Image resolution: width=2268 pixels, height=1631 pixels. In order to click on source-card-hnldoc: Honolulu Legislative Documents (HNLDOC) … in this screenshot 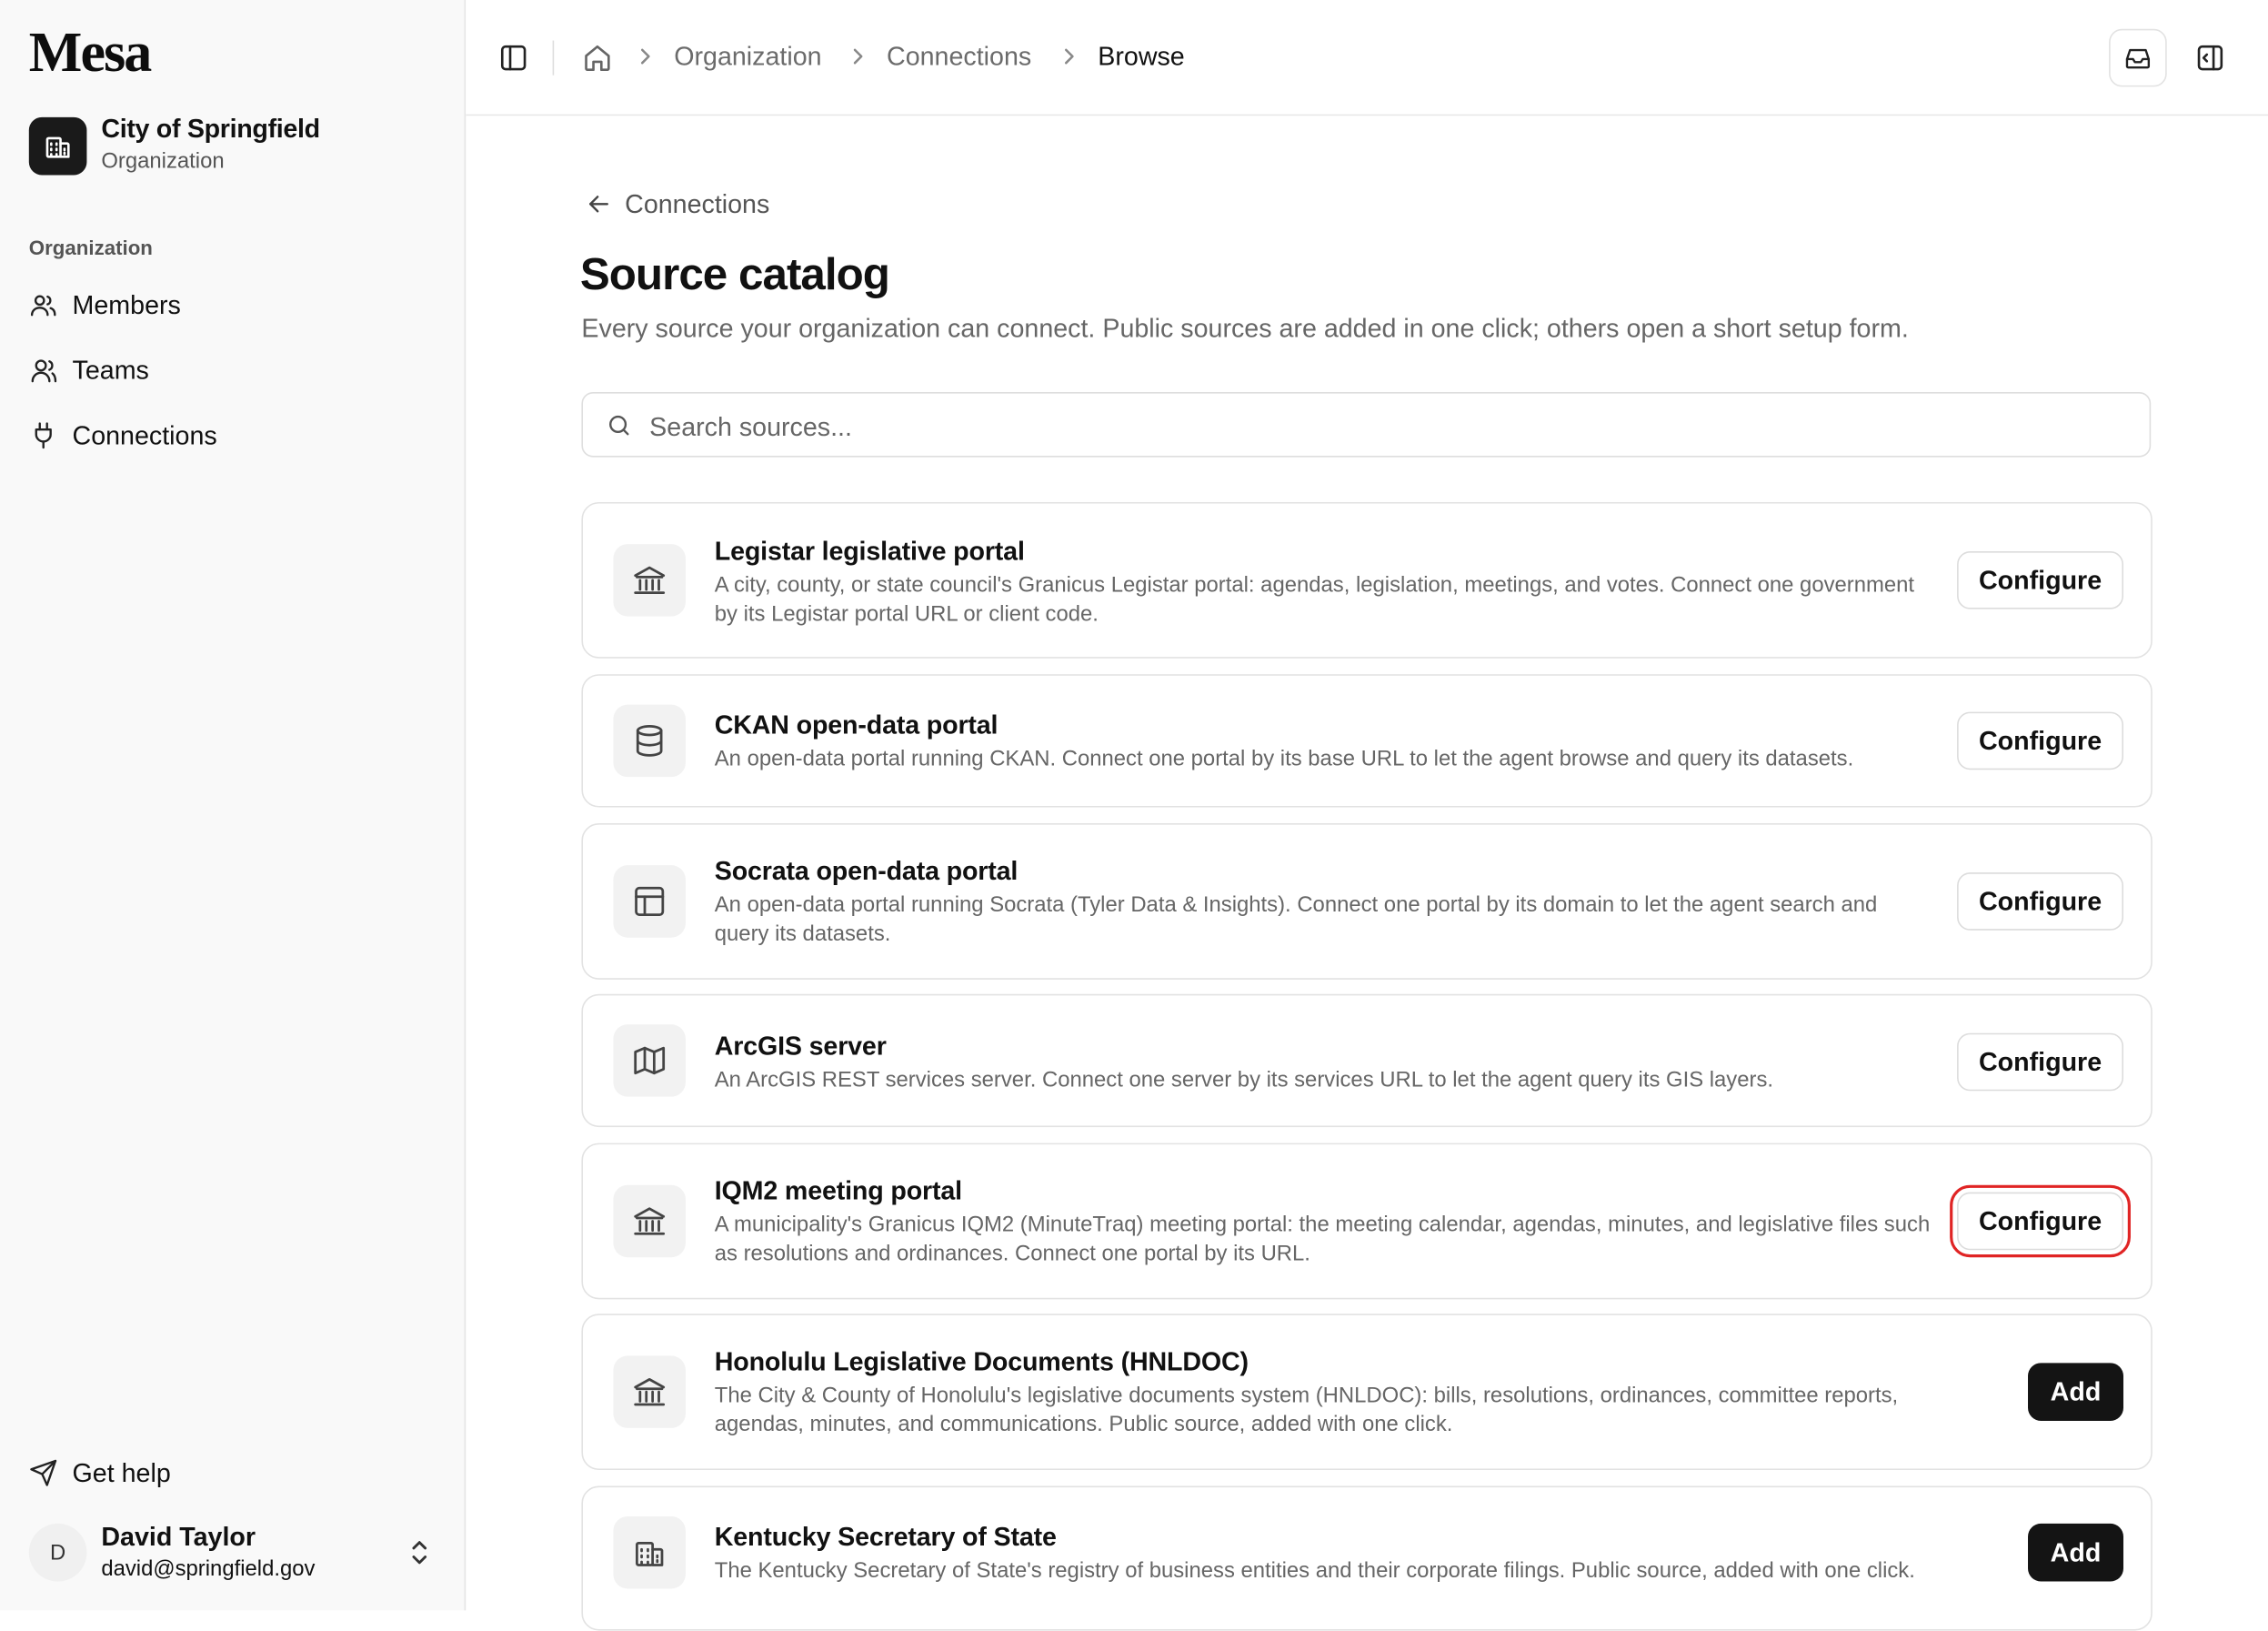, I will do `click(1367, 1392)`.